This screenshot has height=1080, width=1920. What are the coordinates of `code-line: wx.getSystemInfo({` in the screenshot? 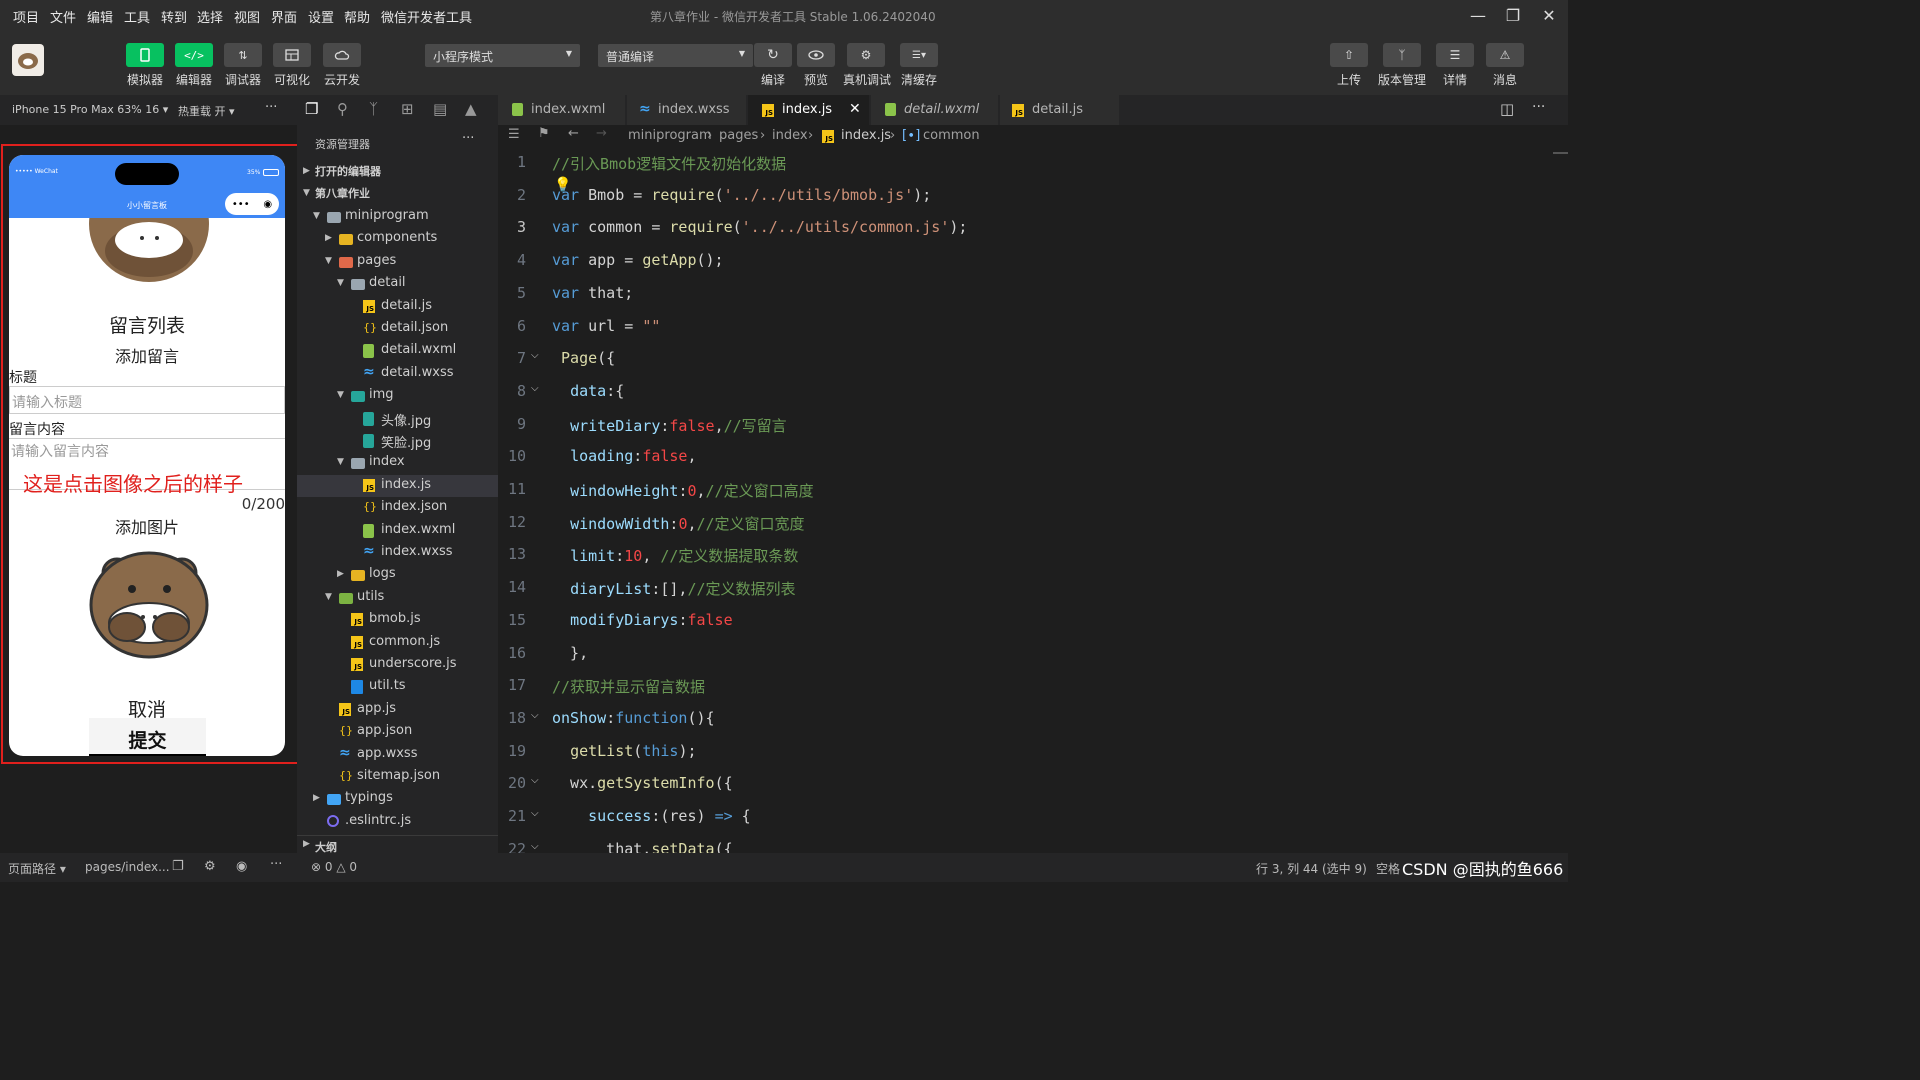 It's located at (642, 783).